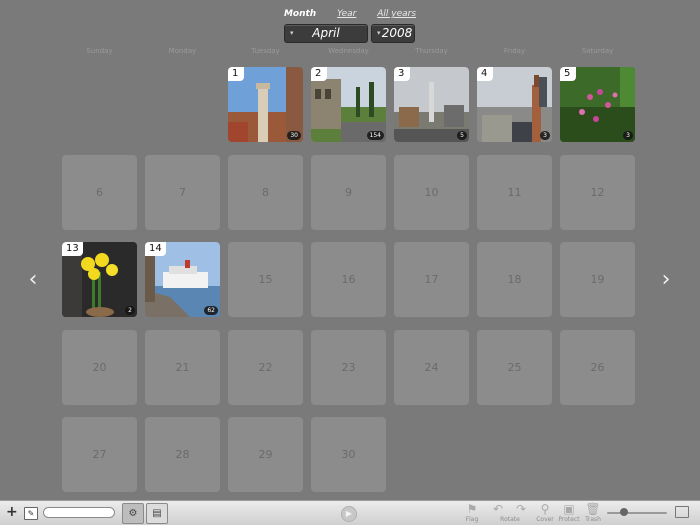 The height and width of the screenshot is (525, 700). Describe the element at coordinates (211, 310) in the screenshot. I see `photo-count-badge: 62` at that location.